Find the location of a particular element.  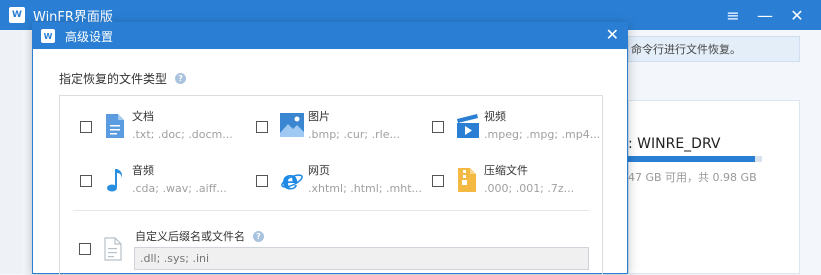

picture-checkbox is located at coordinates (262, 127).